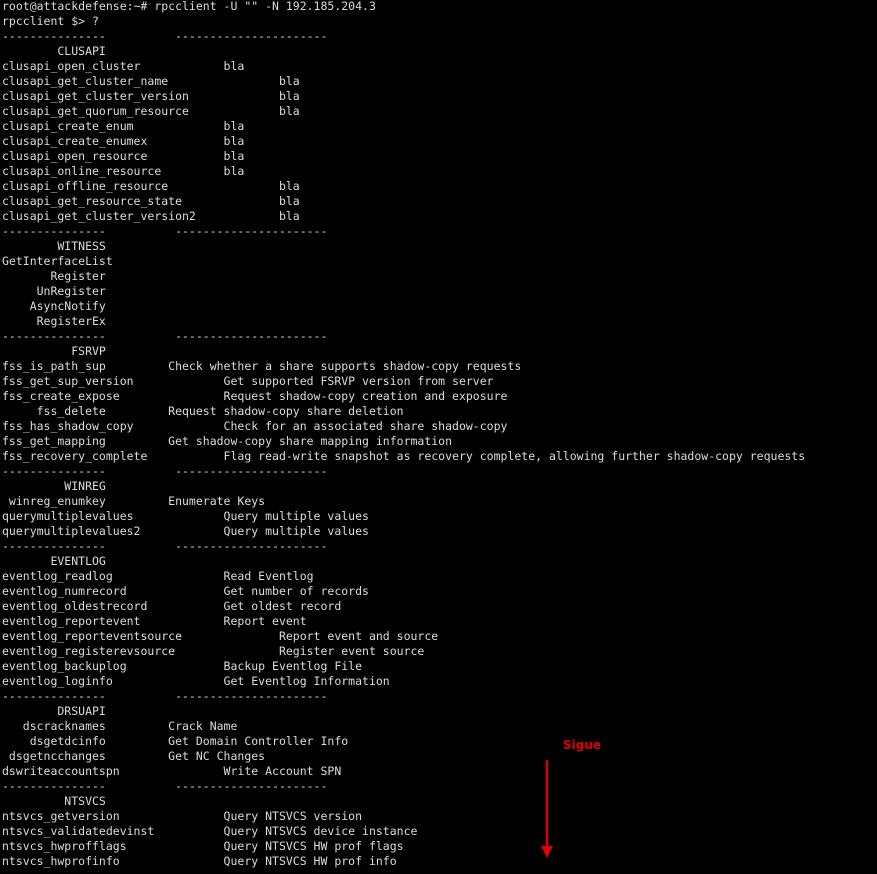  What do you see at coordinates (54, 801) in the screenshot?
I see `terminal-line: NTSVCS` at bounding box center [54, 801].